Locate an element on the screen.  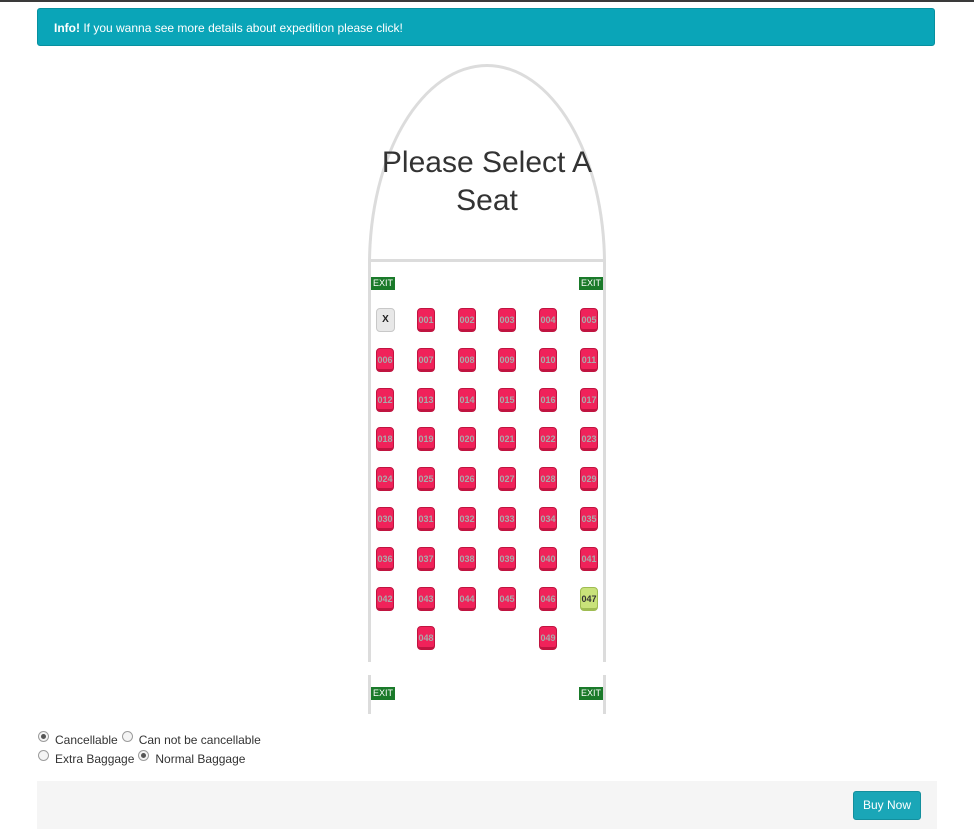
seat-008: 008 is located at coordinates (467, 360).